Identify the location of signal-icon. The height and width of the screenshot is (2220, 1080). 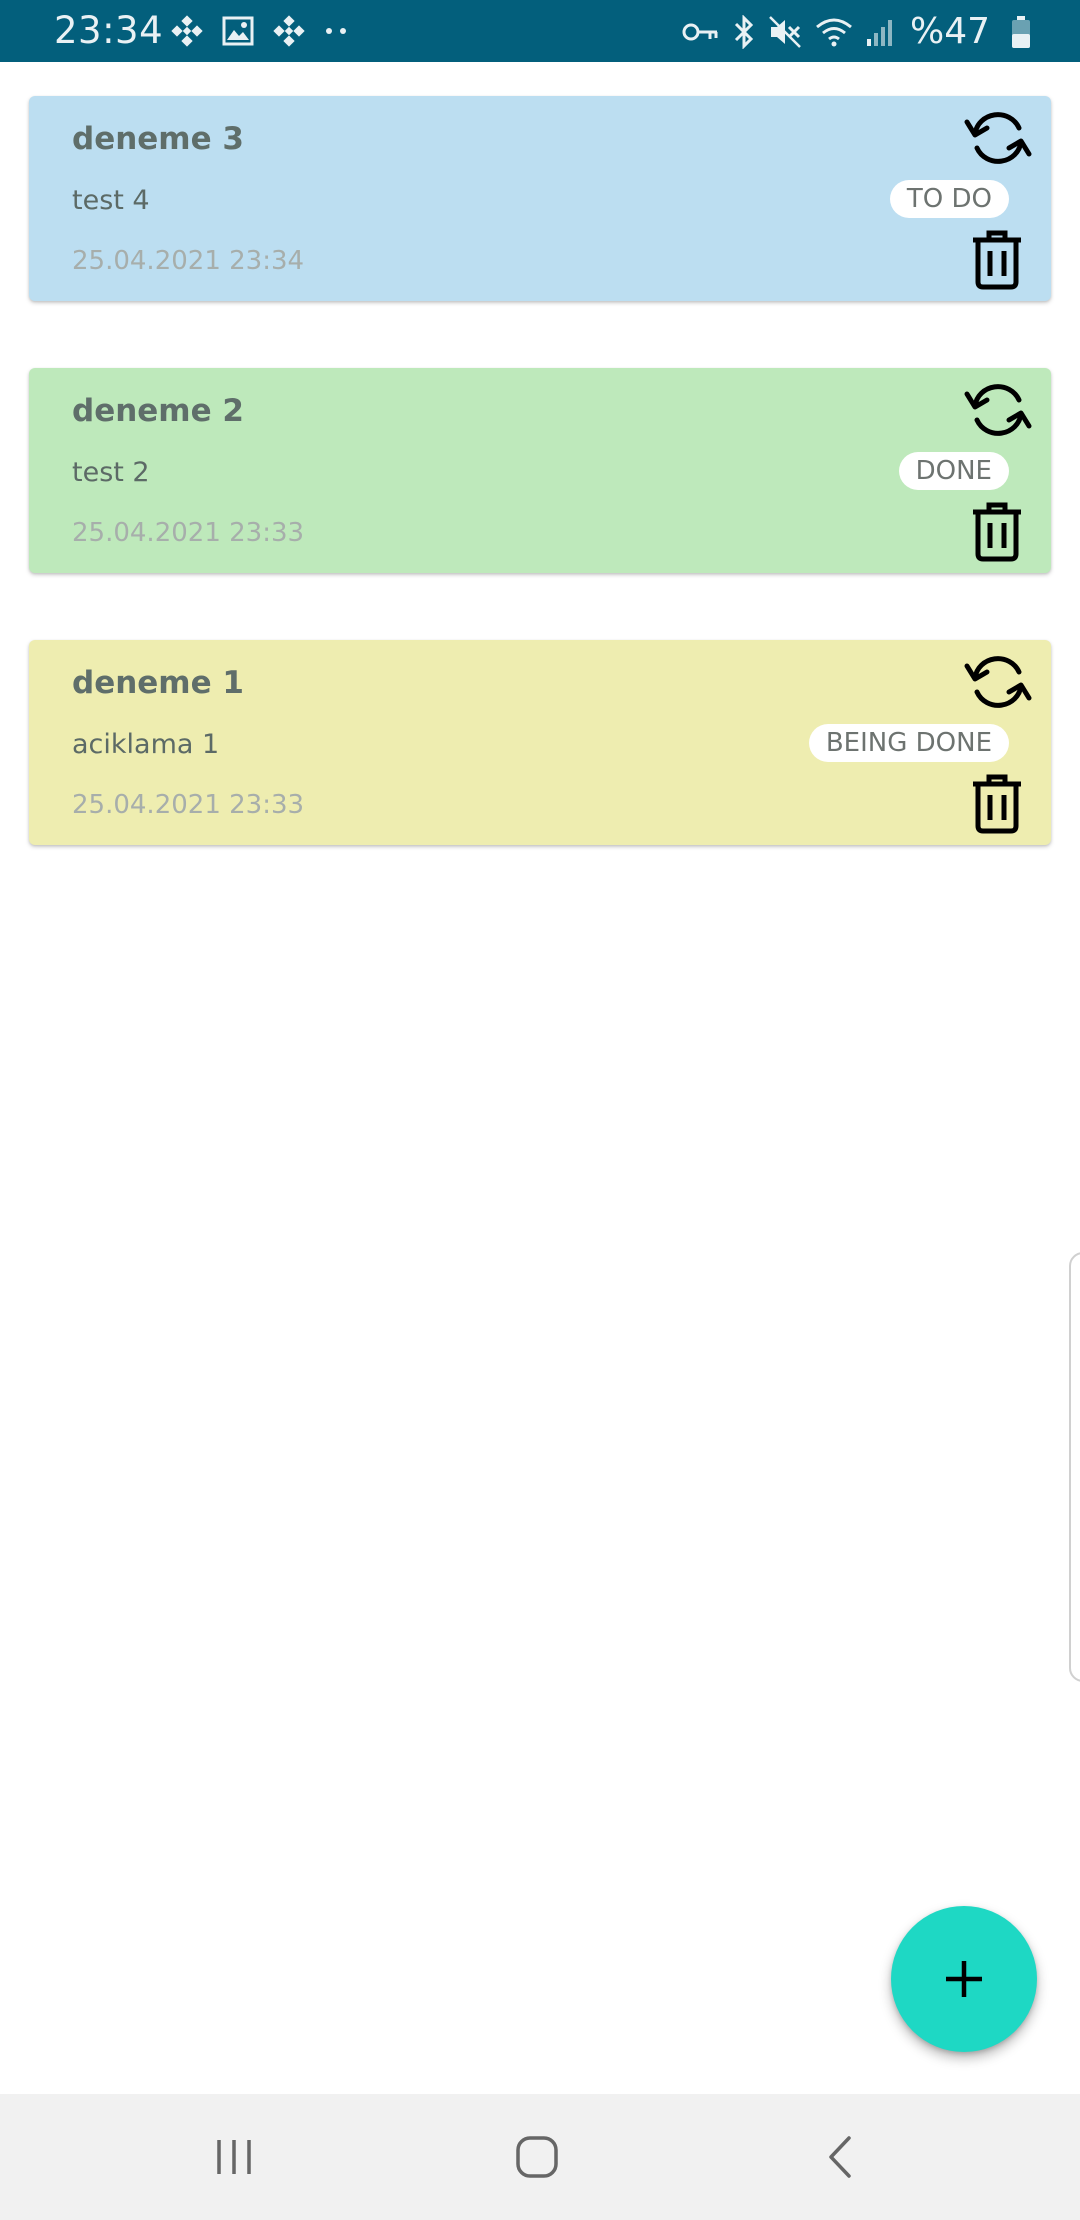
(879, 33).